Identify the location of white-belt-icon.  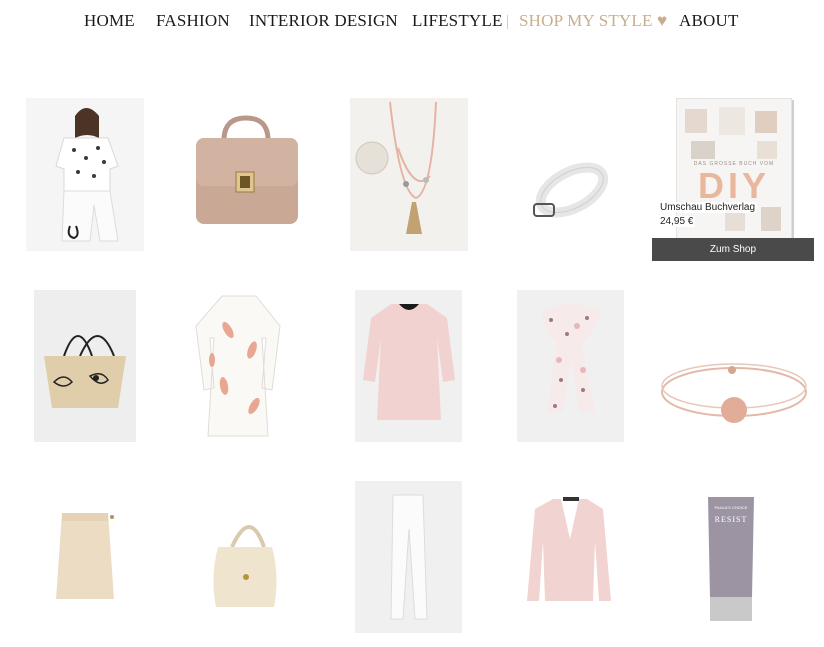
(571, 174).